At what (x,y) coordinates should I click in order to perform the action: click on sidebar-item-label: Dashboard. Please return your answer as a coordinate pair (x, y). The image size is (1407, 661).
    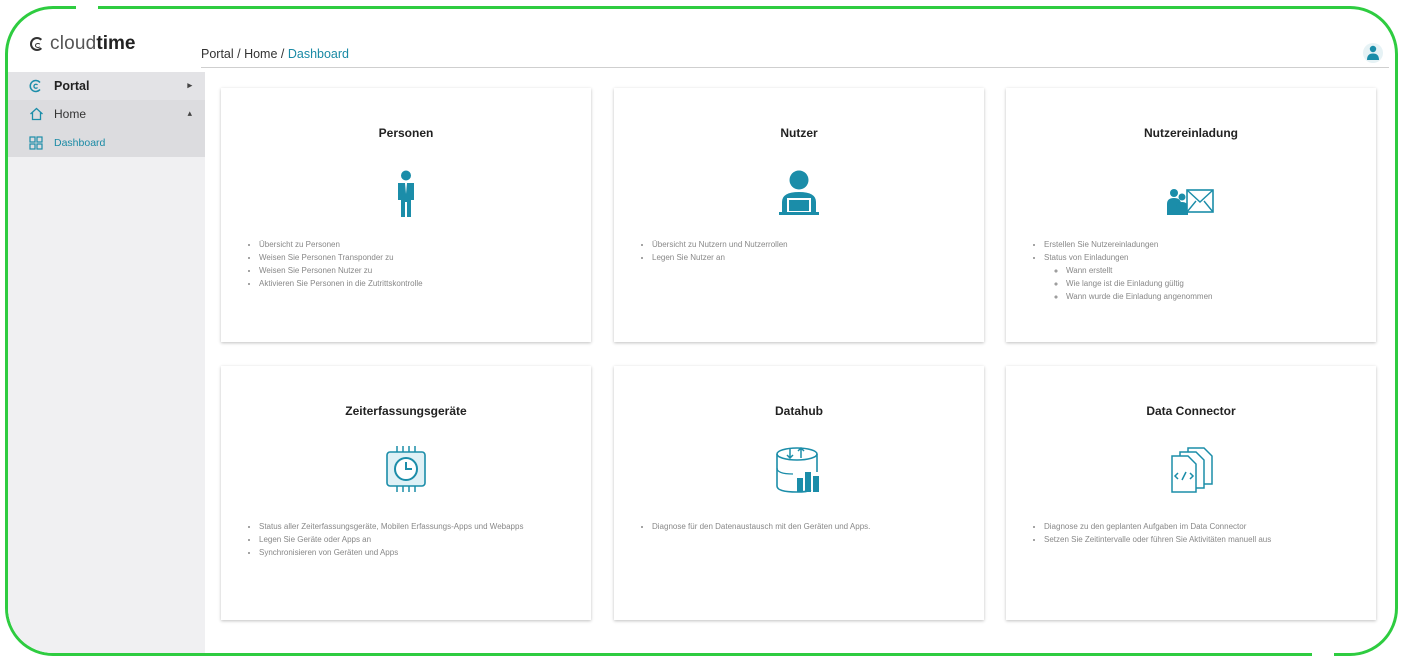
    Looking at the image, I should click on (80, 142).